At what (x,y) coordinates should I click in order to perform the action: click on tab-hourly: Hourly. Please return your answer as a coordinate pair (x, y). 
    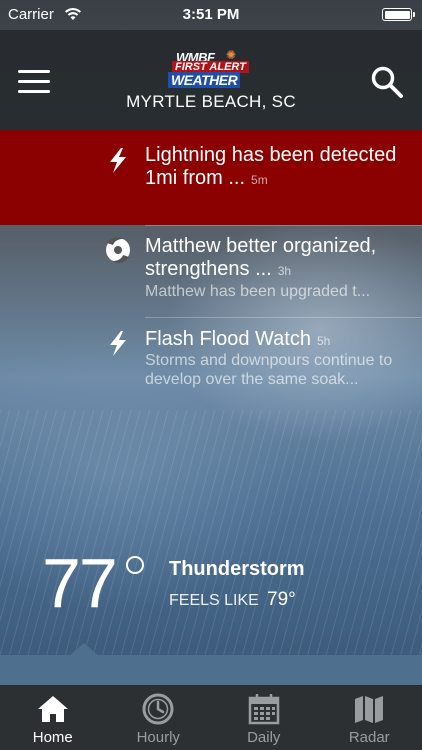
    Looking at the image, I should click on (159, 717).